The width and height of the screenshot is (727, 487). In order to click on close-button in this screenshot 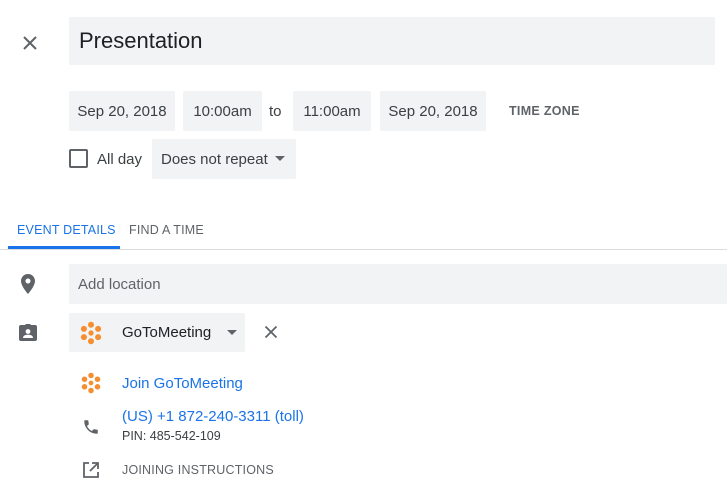, I will do `click(30, 43)`.